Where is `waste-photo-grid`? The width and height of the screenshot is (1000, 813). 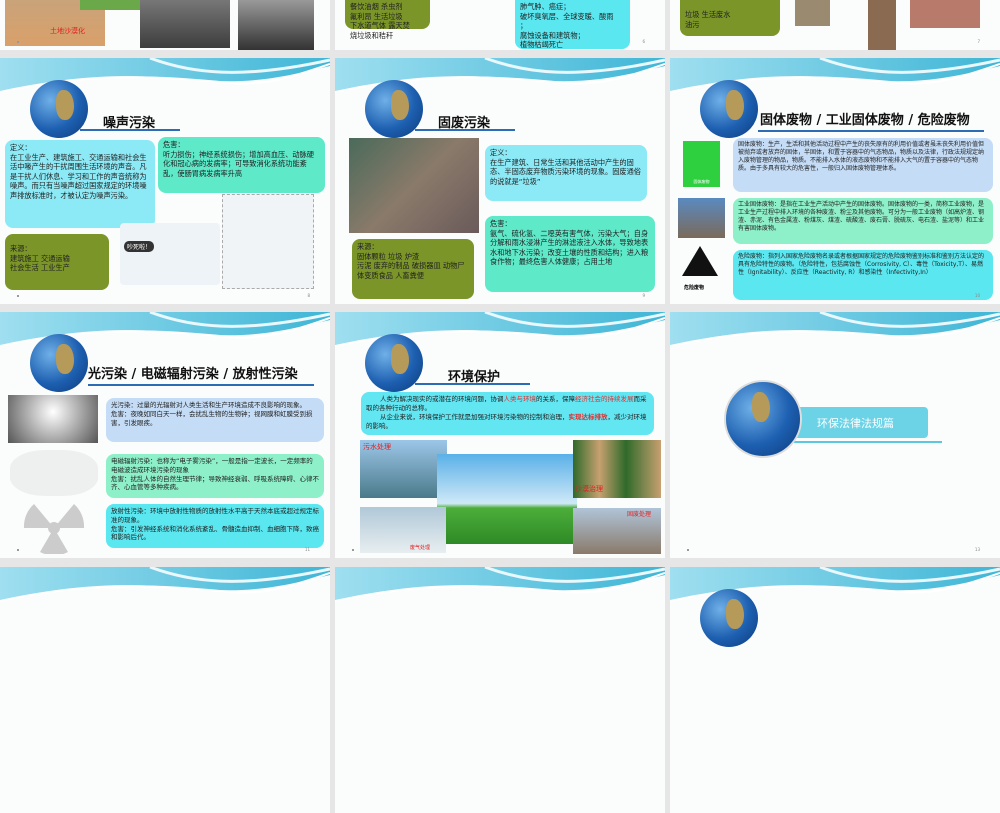
waste-photo-grid is located at coordinates (414, 185).